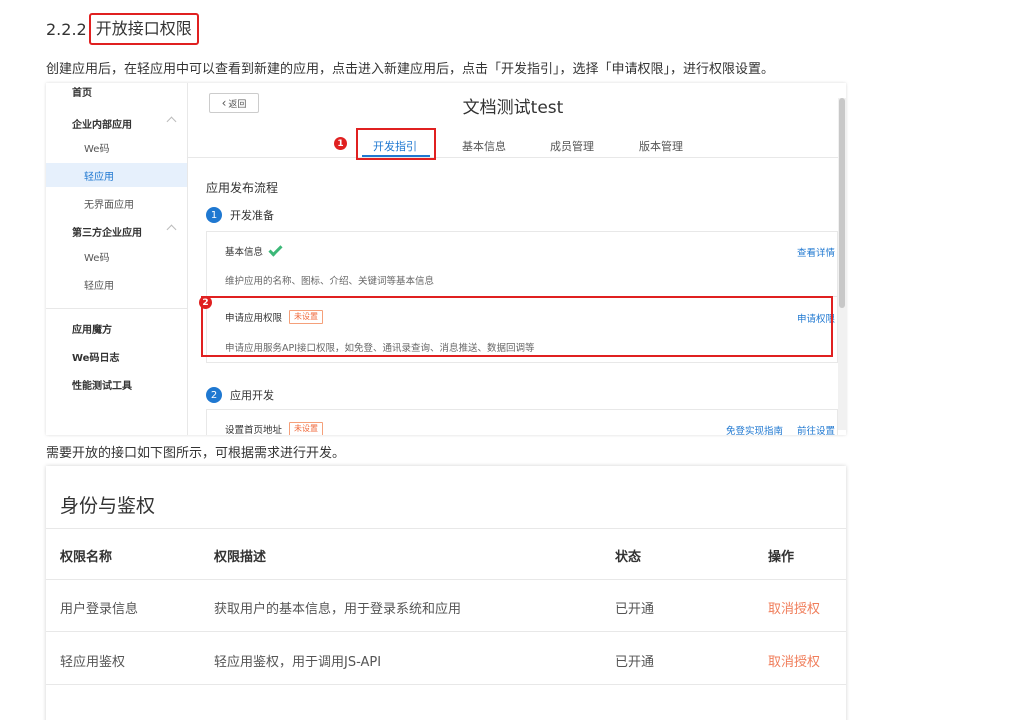 The width and height of the screenshot is (1027, 720). What do you see at coordinates (816, 252) in the screenshot?
I see `view-details-link: 查看详情` at bounding box center [816, 252].